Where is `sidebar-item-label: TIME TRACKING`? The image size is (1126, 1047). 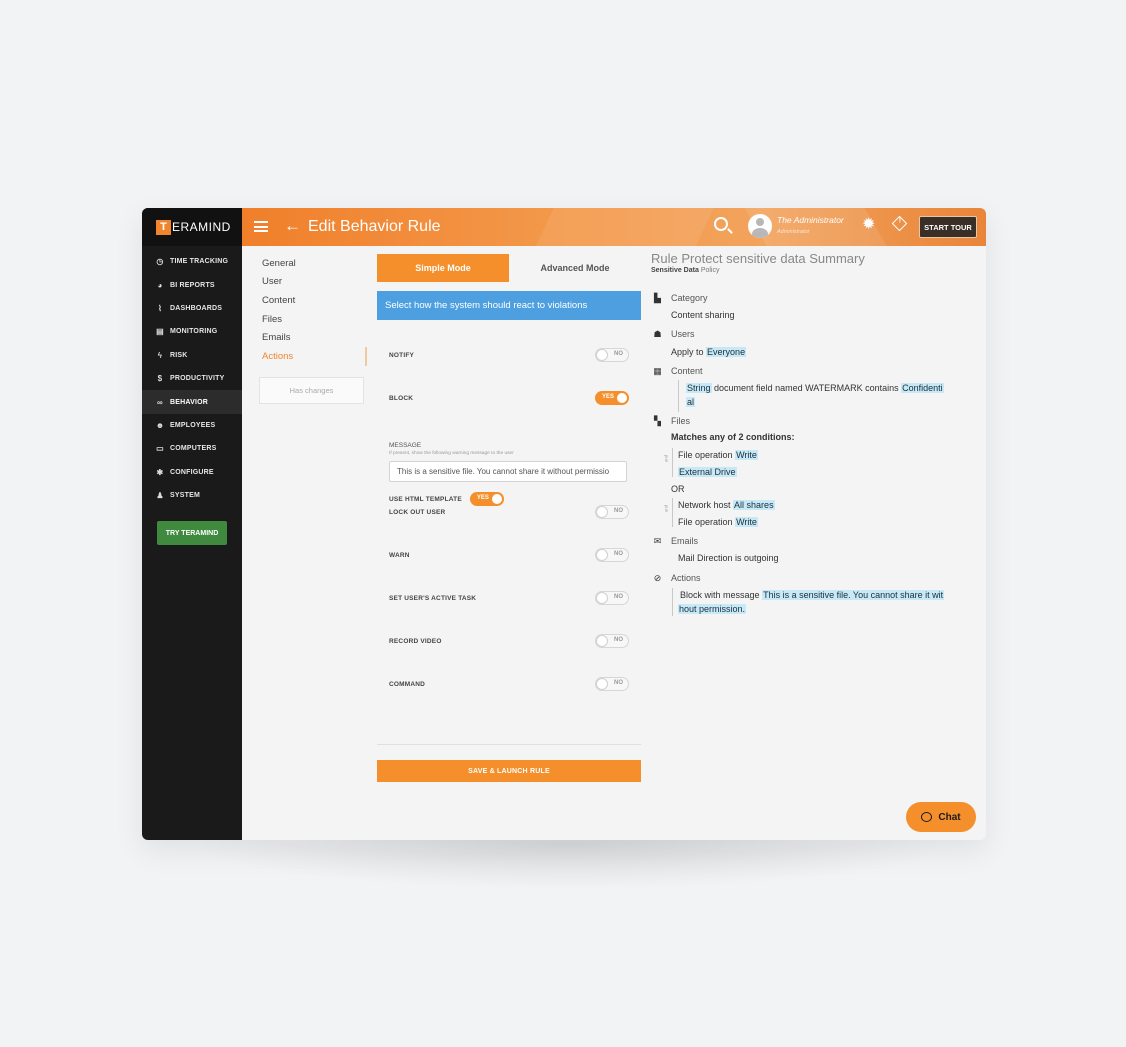
sidebar-item-label: TIME TRACKING is located at coordinates (199, 262).